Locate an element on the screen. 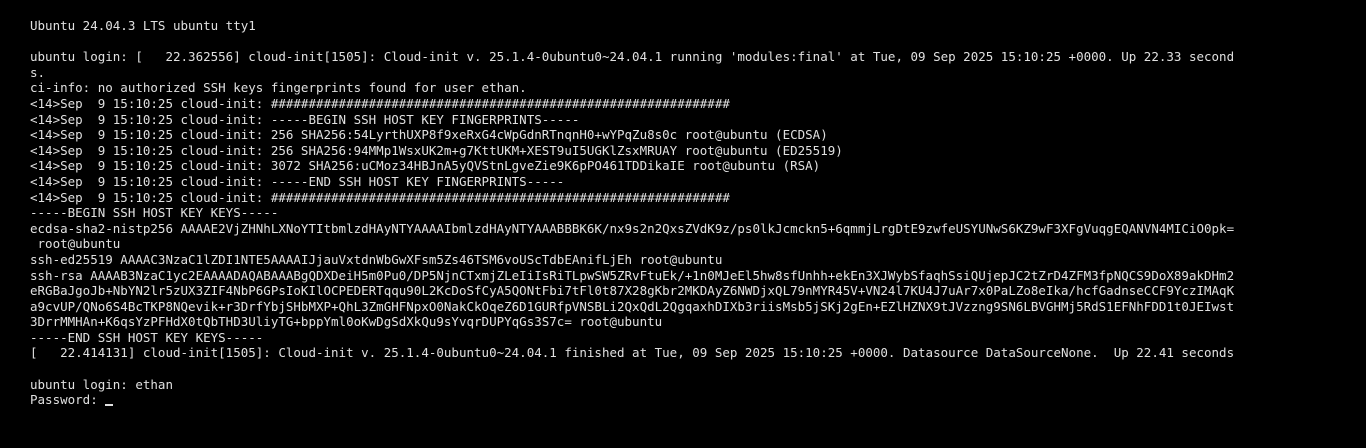 The image size is (1366, 448). console-line: Ubuntu 24.04.3 LTS ubuntu tty1 is located at coordinates (143, 25).